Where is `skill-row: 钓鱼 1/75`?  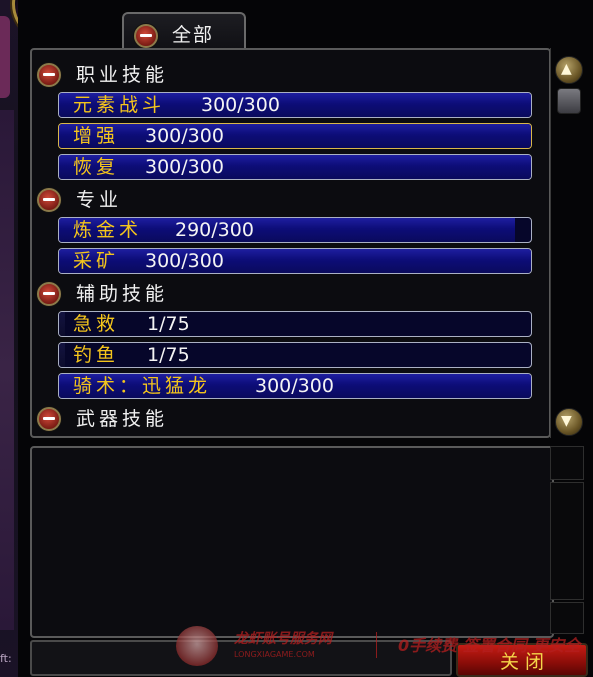 skill-row: 钓鱼 1/75 is located at coordinates (295, 355).